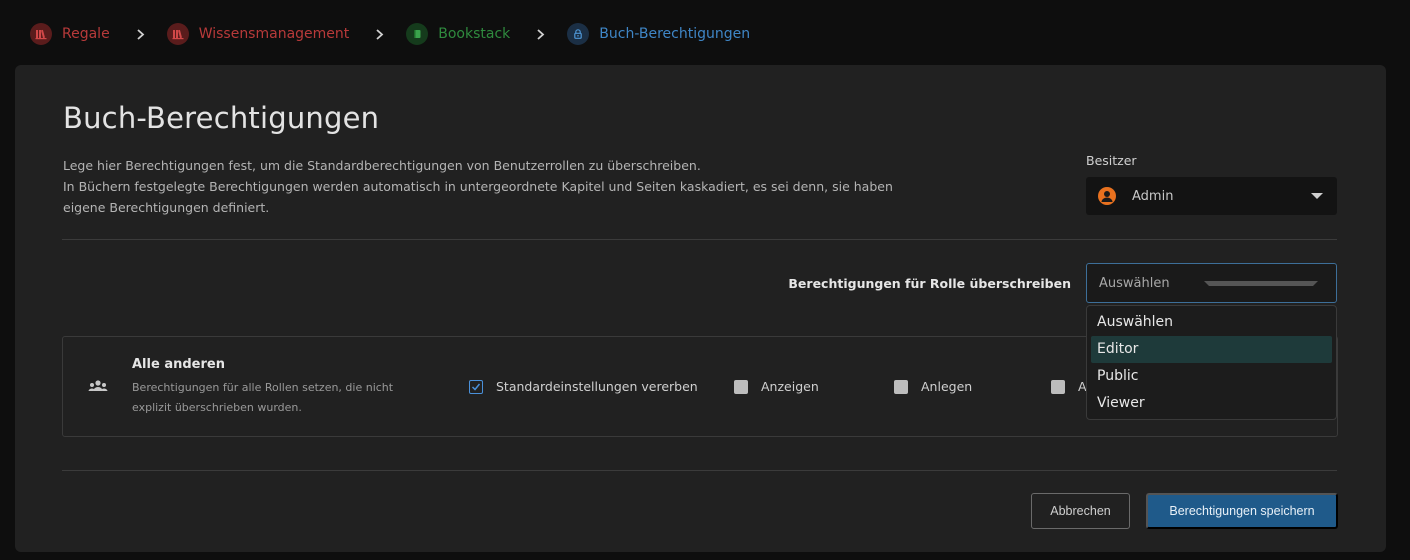 This screenshot has width=1410, height=560. I want to click on breadcrumb-label: Bookstack, so click(474, 34).